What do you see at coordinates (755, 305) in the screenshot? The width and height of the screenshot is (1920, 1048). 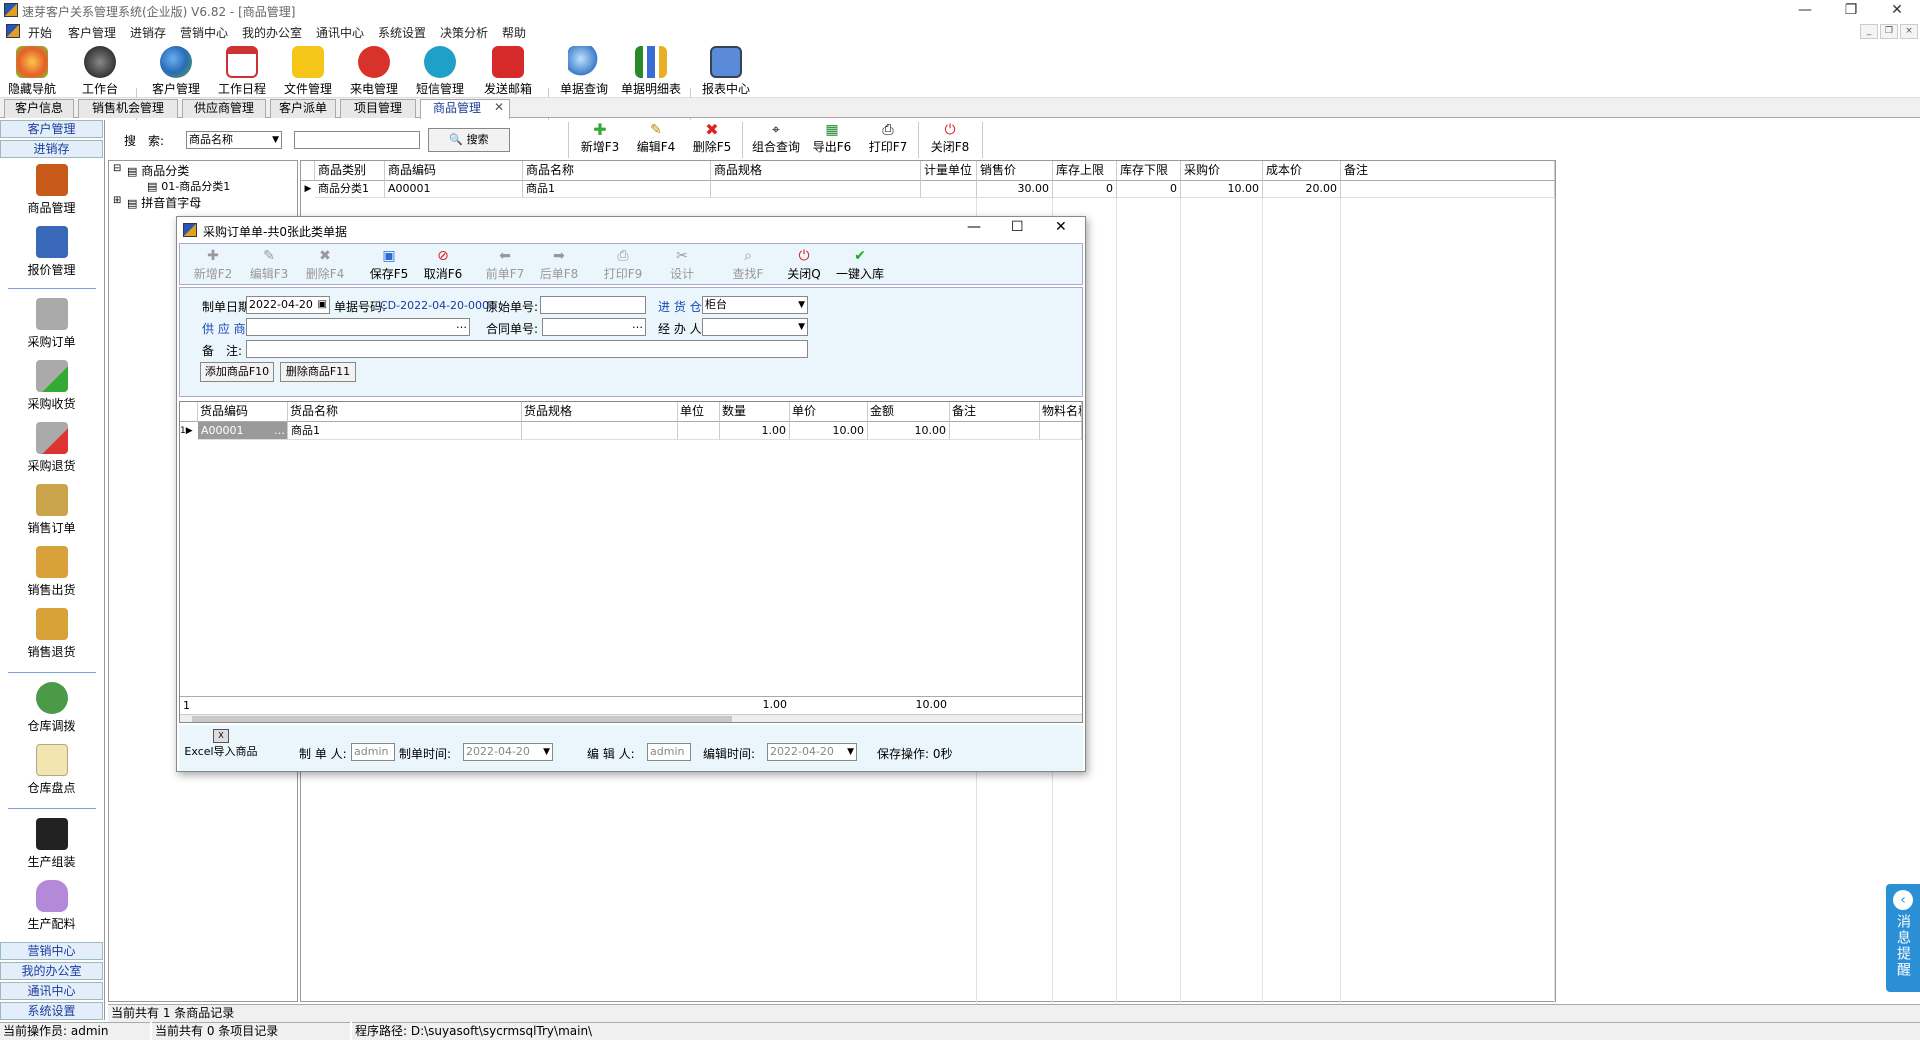 I see `warehouse-select: 柜台 ▼` at bounding box center [755, 305].